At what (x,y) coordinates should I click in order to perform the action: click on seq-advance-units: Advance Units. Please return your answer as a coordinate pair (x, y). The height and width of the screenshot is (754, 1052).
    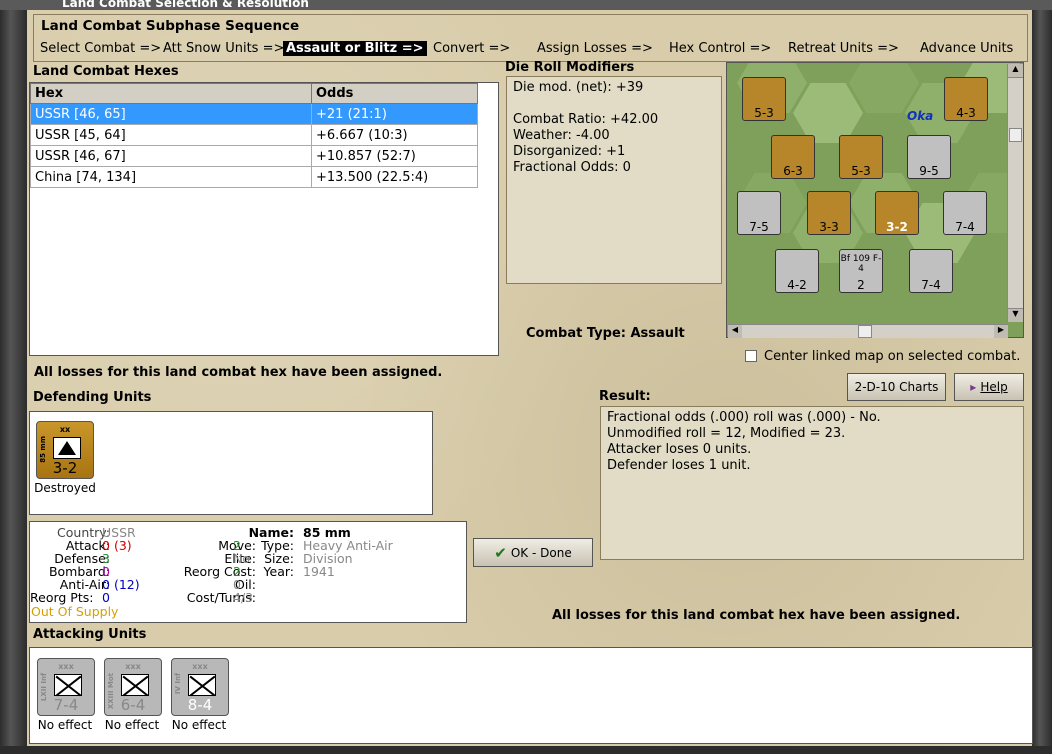
    Looking at the image, I should click on (966, 48).